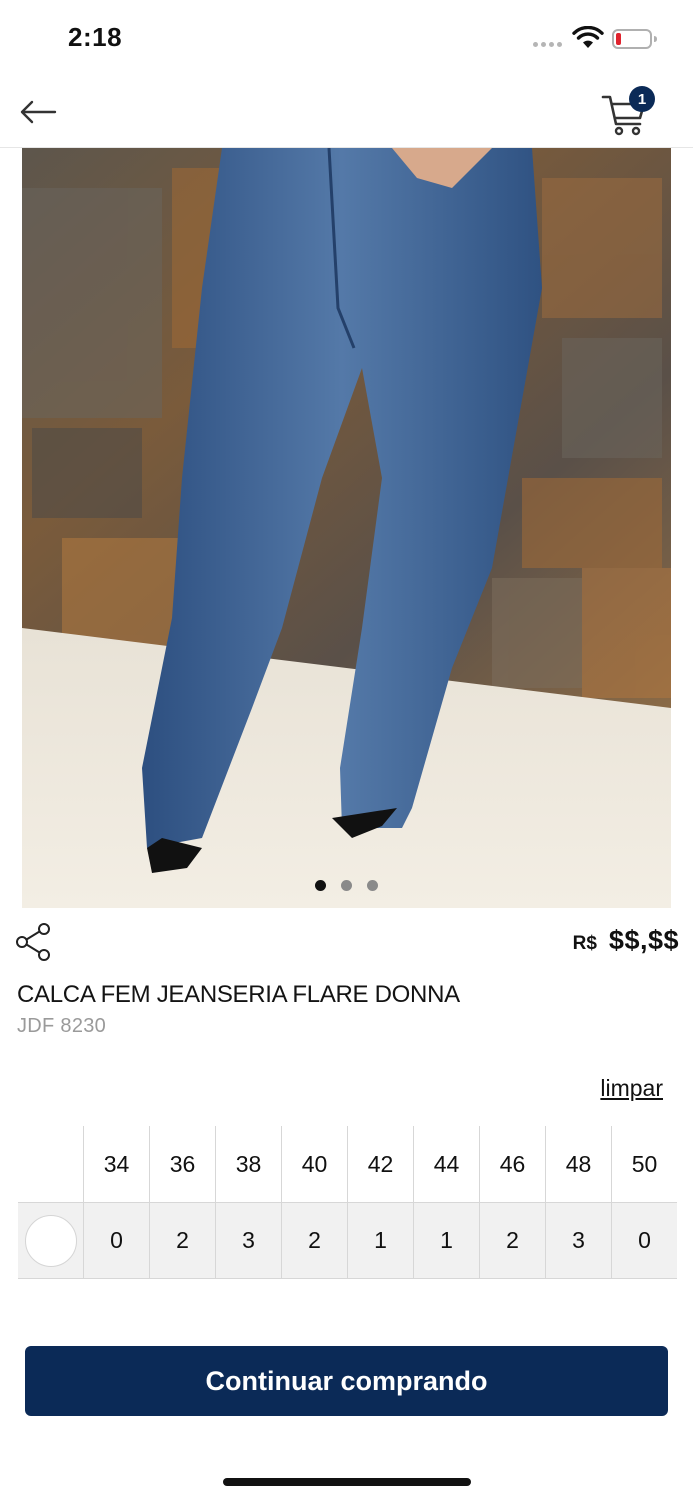 Image resolution: width=693 pixels, height=1500 pixels. What do you see at coordinates (346, 1381) in the screenshot?
I see `continue-shopping-button: Continuar comprando` at bounding box center [346, 1381].